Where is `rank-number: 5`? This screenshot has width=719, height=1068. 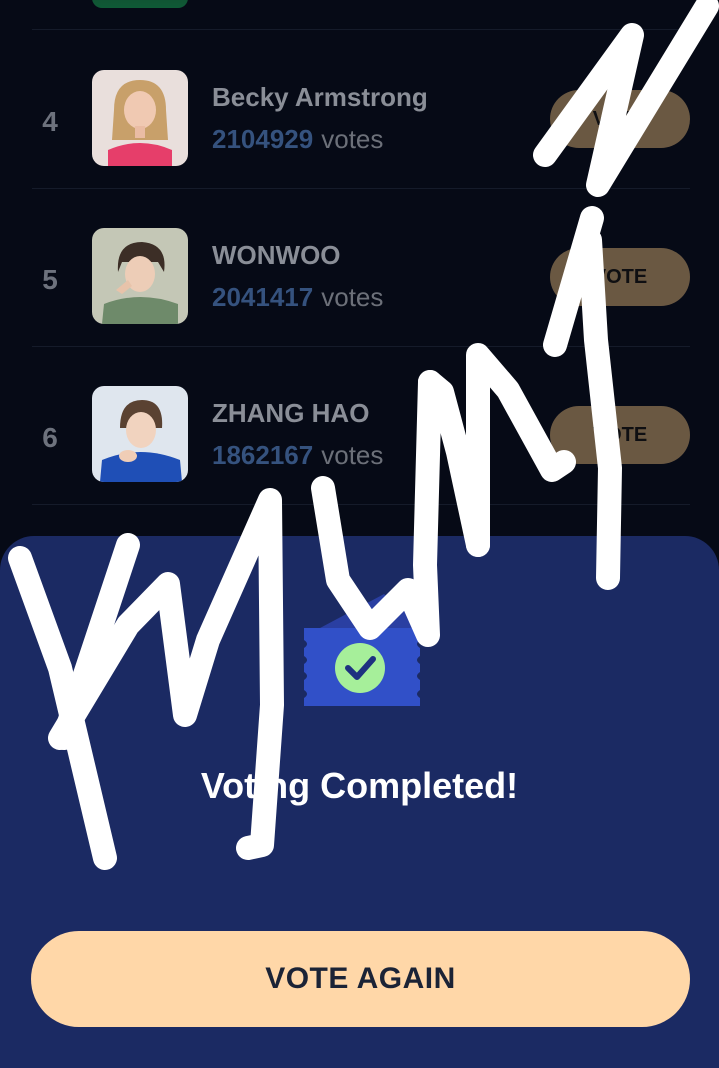
rank-number: 5 is located at coordinates (50, 279).